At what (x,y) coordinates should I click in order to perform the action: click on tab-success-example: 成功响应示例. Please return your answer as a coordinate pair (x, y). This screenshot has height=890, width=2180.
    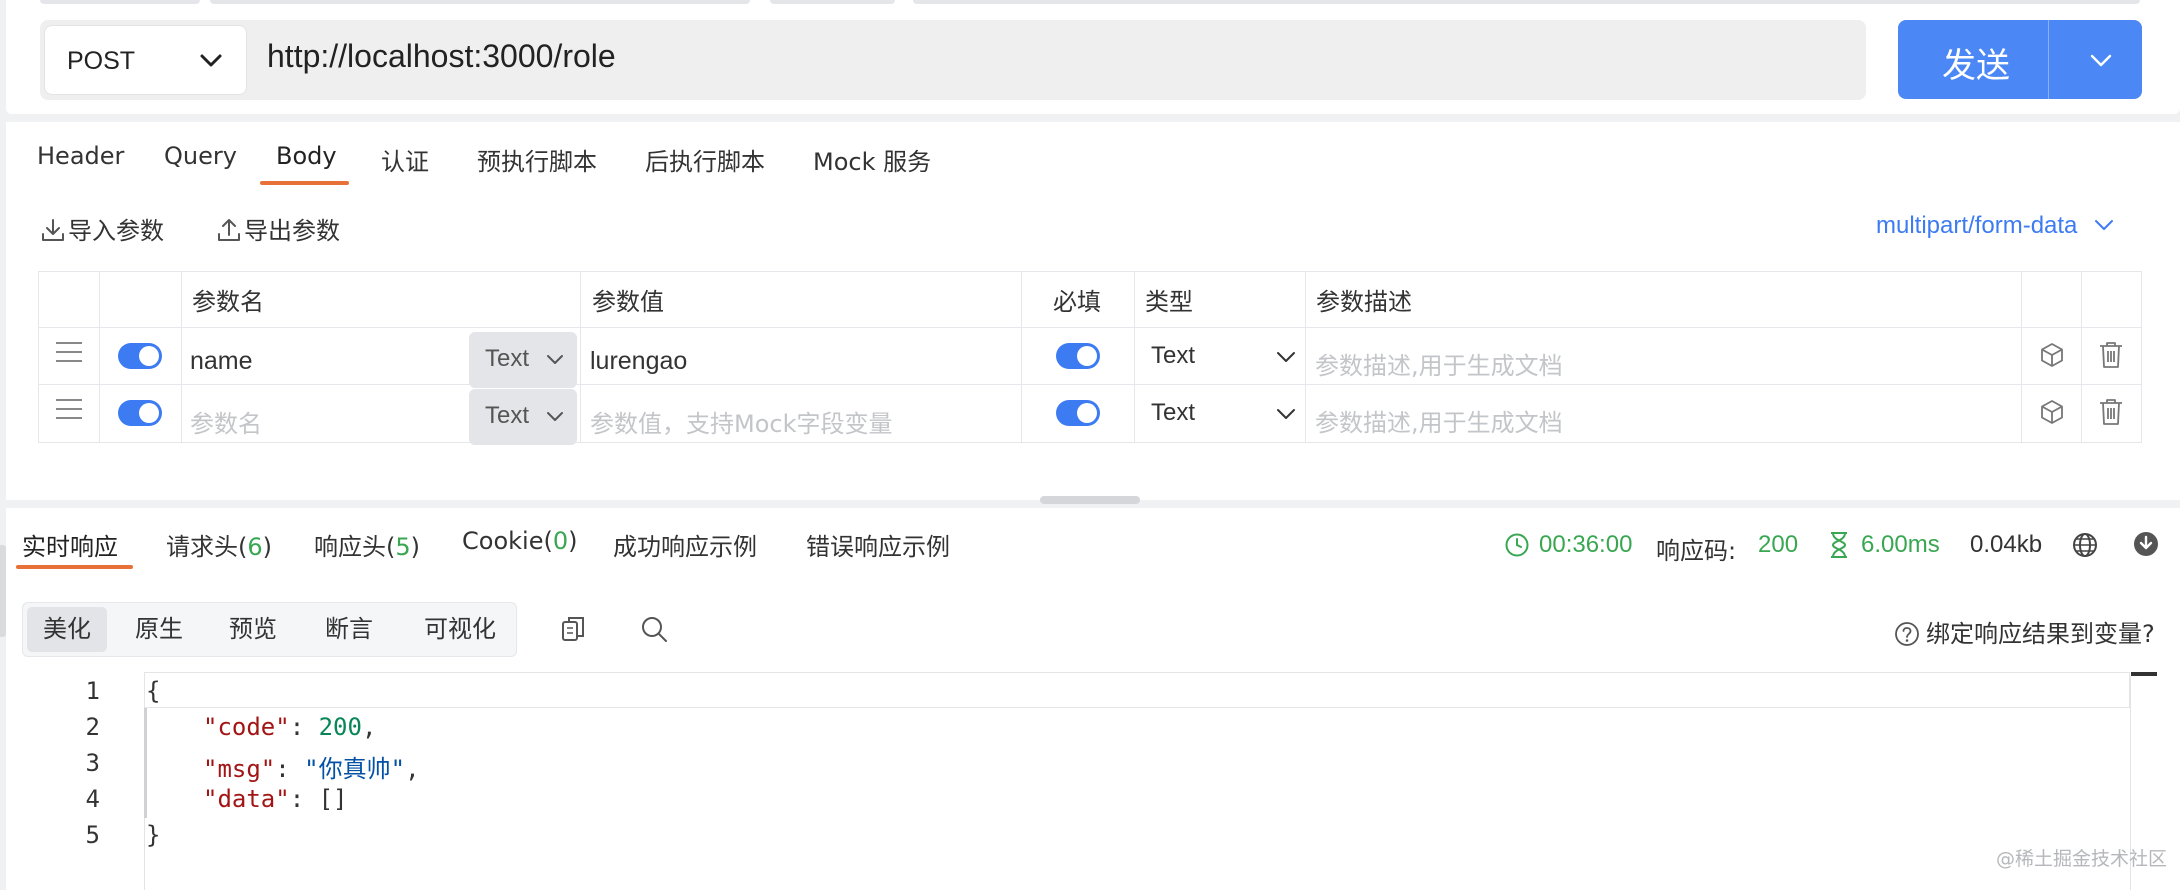
    Looking at the image, I should click on (685, 544).